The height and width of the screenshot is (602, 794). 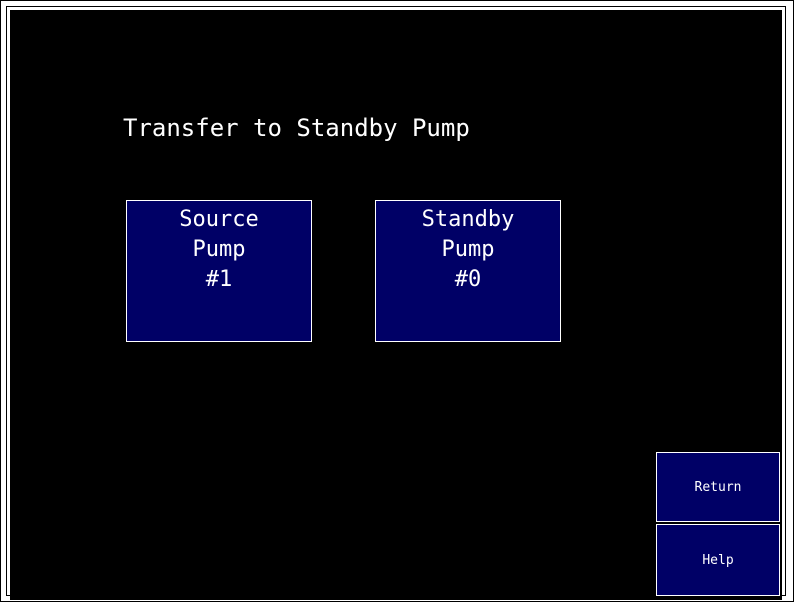 What do you see at coordinates (219, 249) in the screenshot?
I see `source-pump-label-line2: Pump` at bounding box center [219, 249].